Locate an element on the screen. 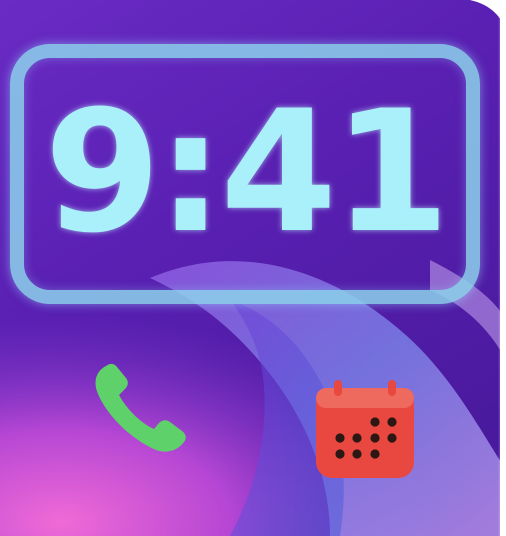 This screenshot has height=536, width=506. phone-icon is located at coordinates (143, 408).